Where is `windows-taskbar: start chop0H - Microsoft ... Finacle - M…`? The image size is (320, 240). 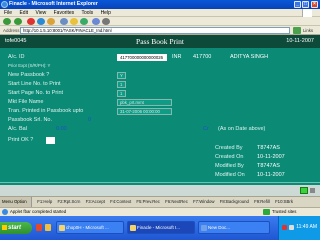
windows-taskbar: start chop0H - Microsoft ... Finacle - M… is located at coordinates (160, 228).